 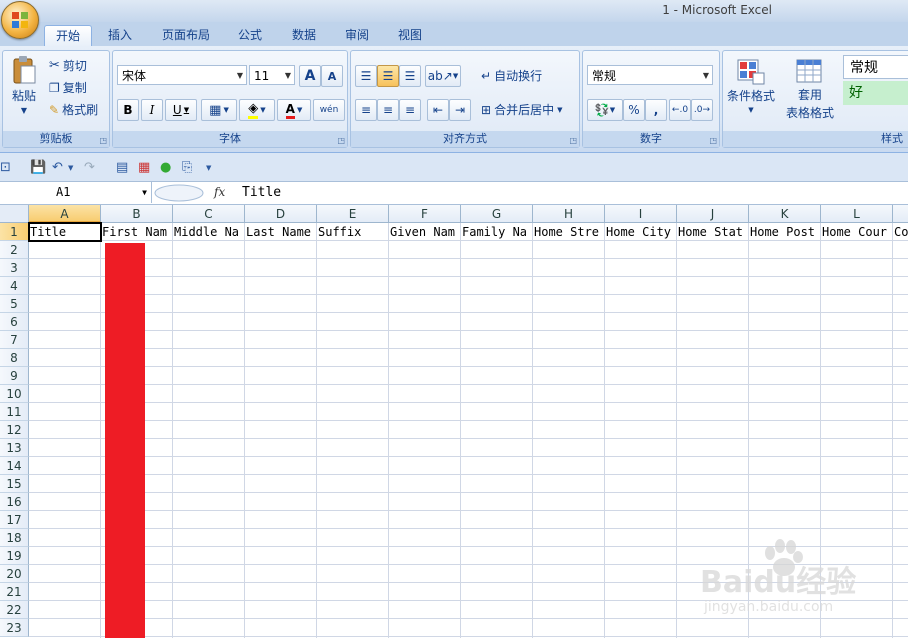 What do you see at coordinates (713, 140) in the screenshot?
I see `number-launcher-icon: ◳` at bounding box center [713, 140].